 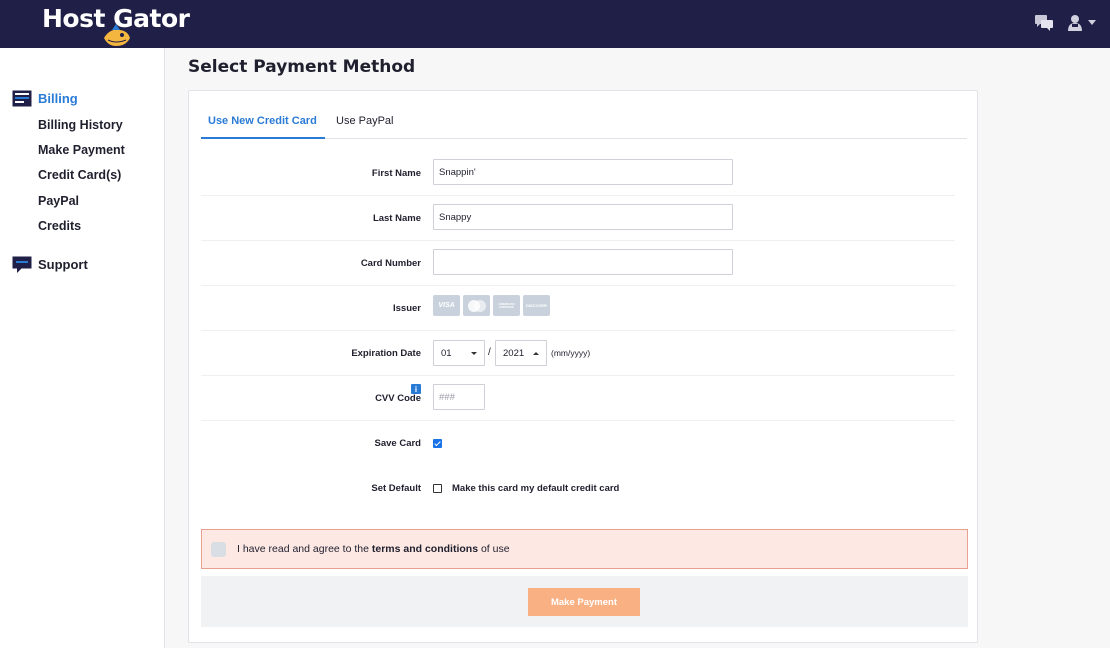 I want to click on amex-logo-icon: AMERICAN EXPRESS, so click(x=506, y=305).